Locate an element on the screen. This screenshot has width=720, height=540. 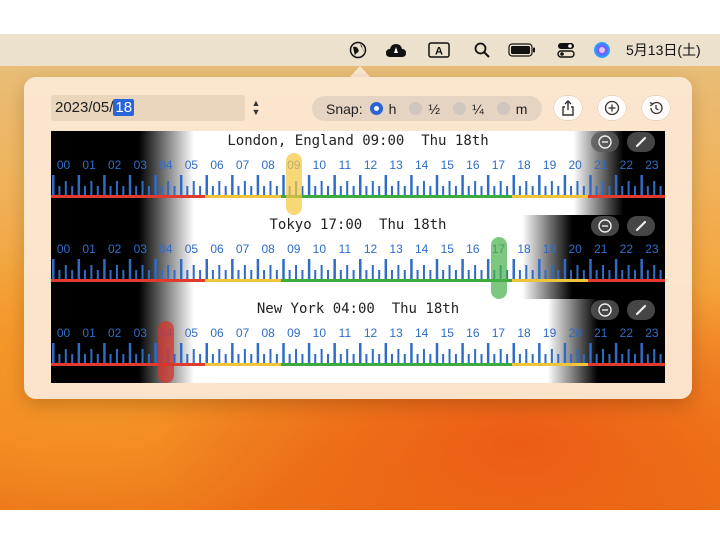
daytime-band-segment is located at coordinates (626, 280).